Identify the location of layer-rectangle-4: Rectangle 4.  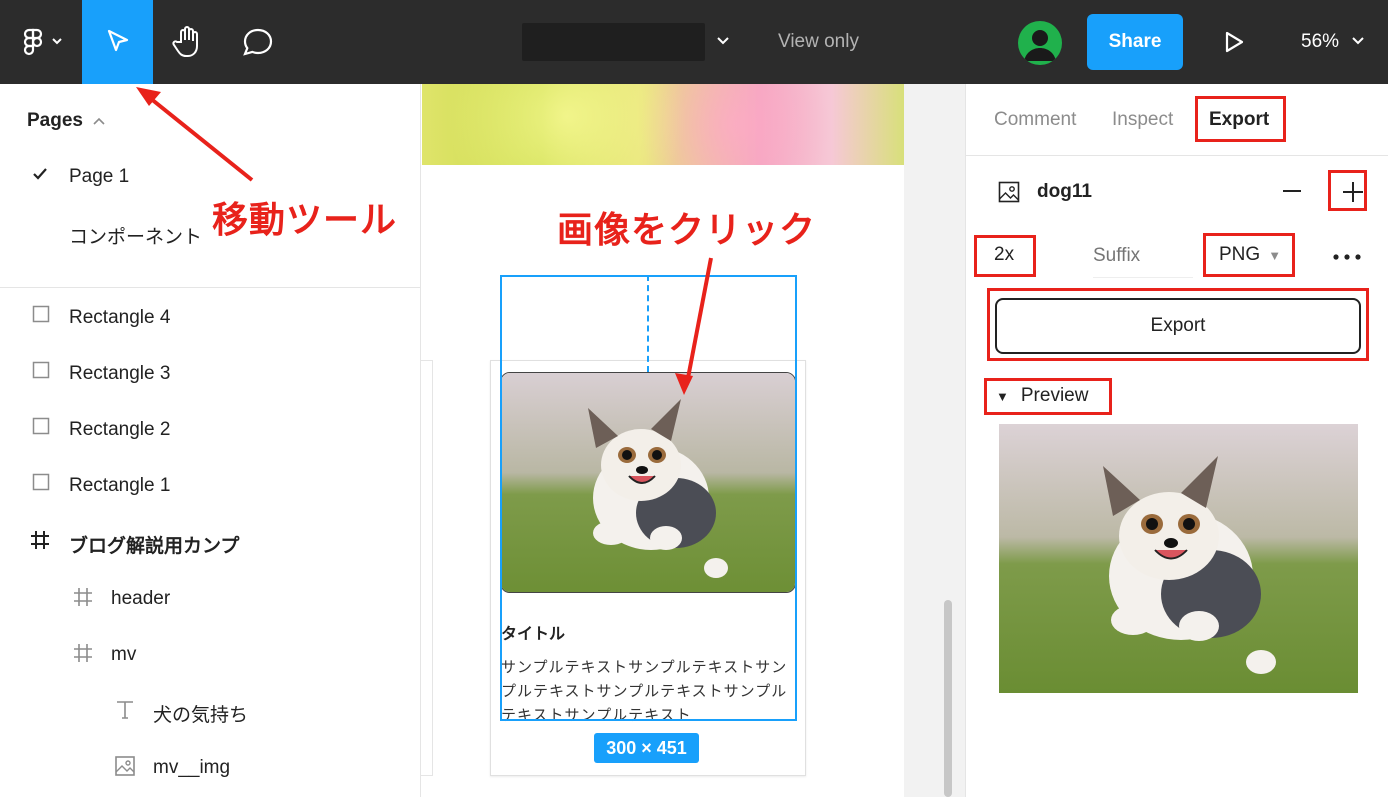
(210, 316).